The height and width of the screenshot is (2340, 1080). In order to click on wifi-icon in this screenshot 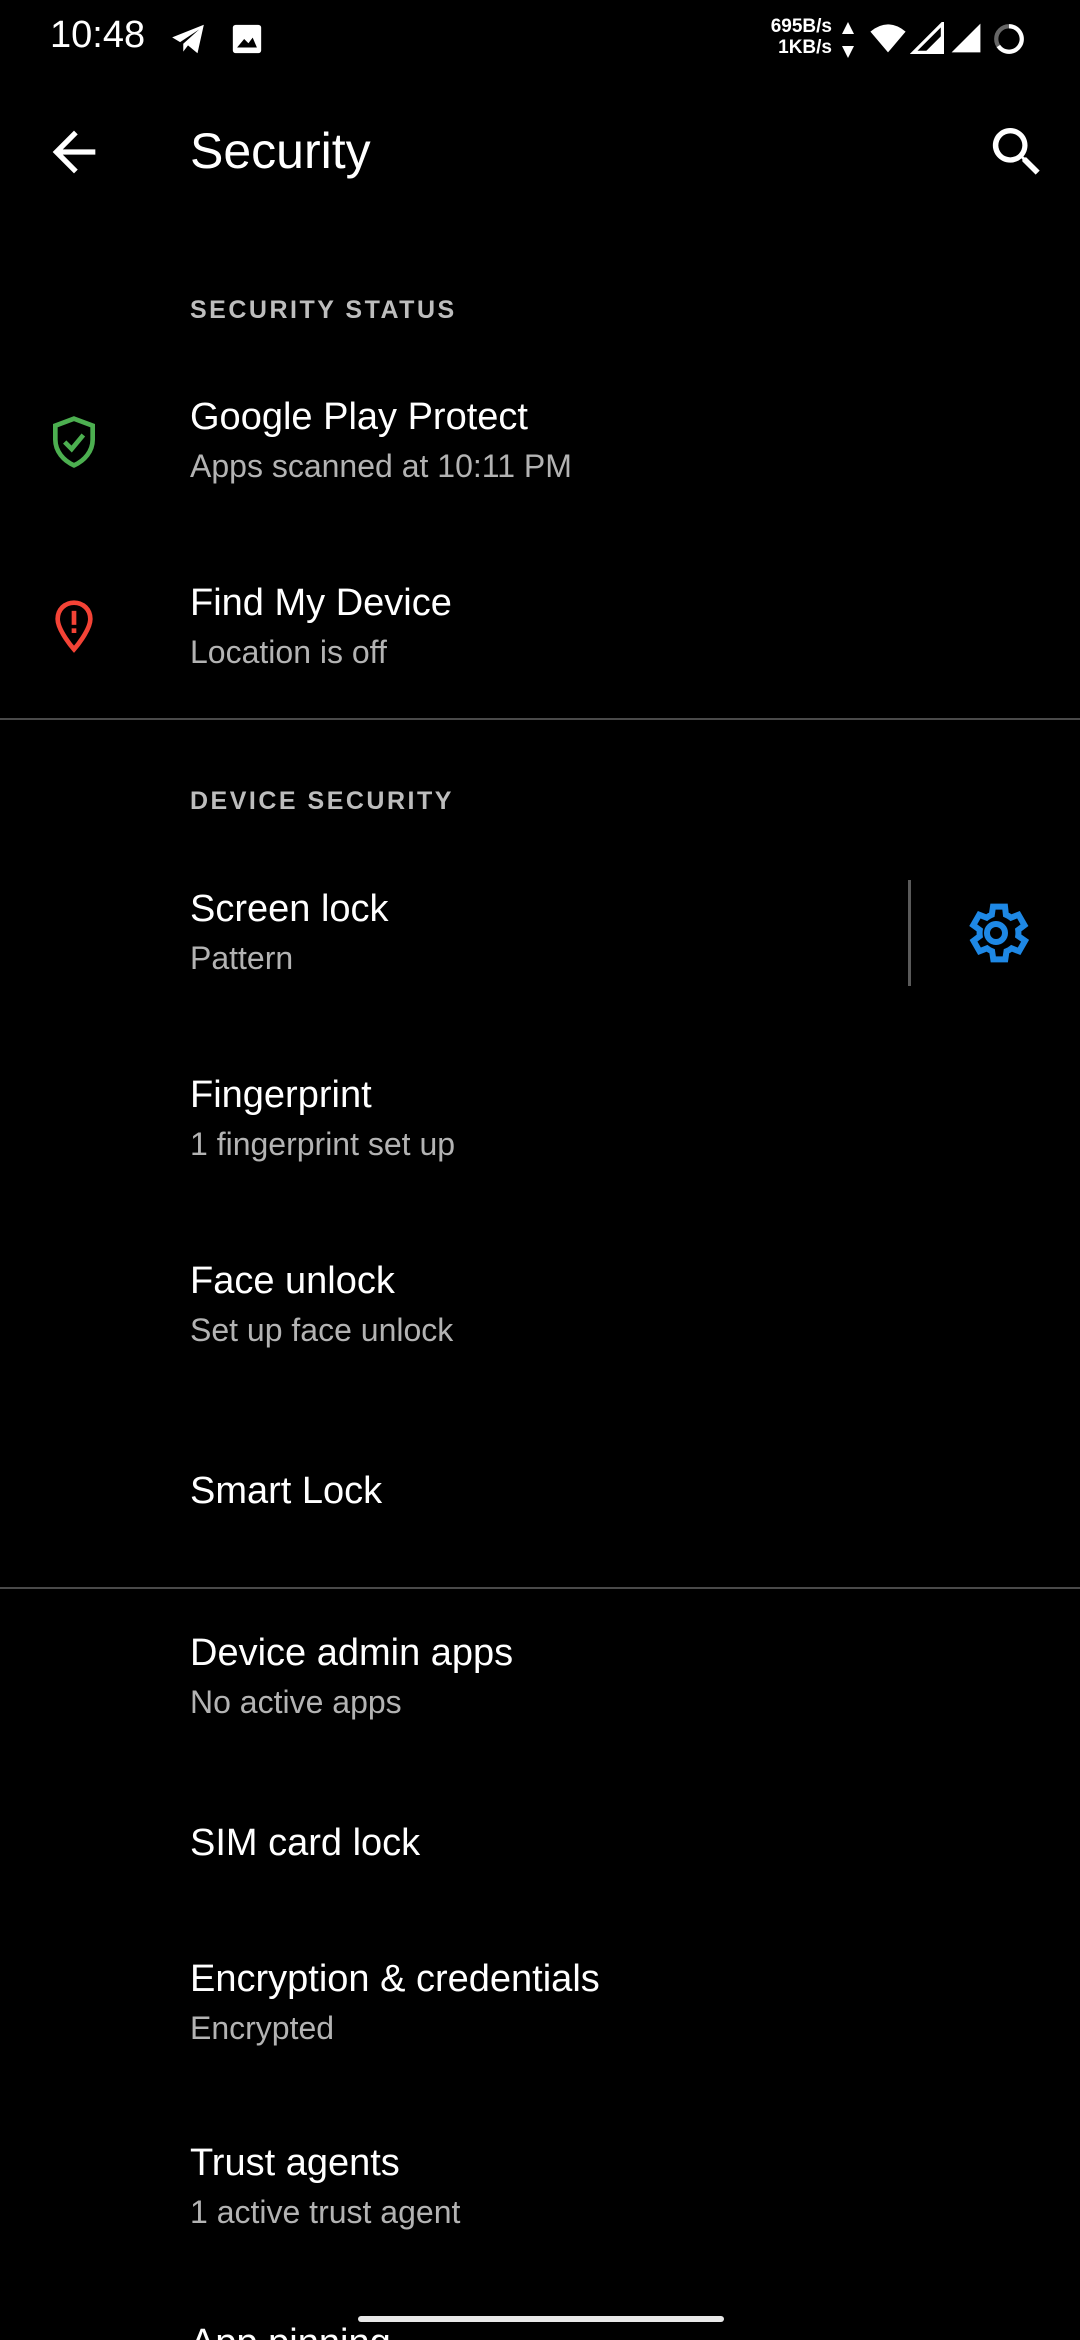, I will do `click(888, 38)`.